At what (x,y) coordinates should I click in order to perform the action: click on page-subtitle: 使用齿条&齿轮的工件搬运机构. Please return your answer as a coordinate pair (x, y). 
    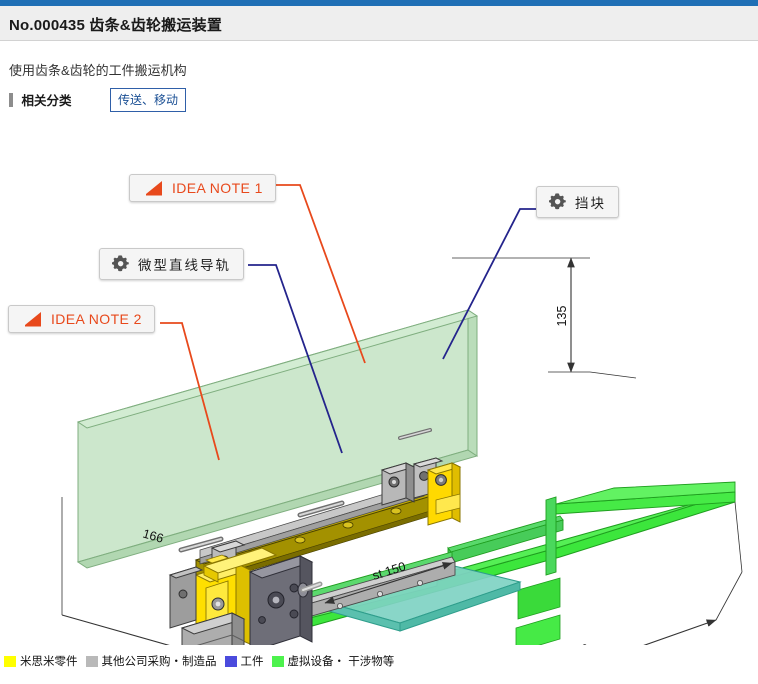
    Looking at the image, I should click on (98, 70).